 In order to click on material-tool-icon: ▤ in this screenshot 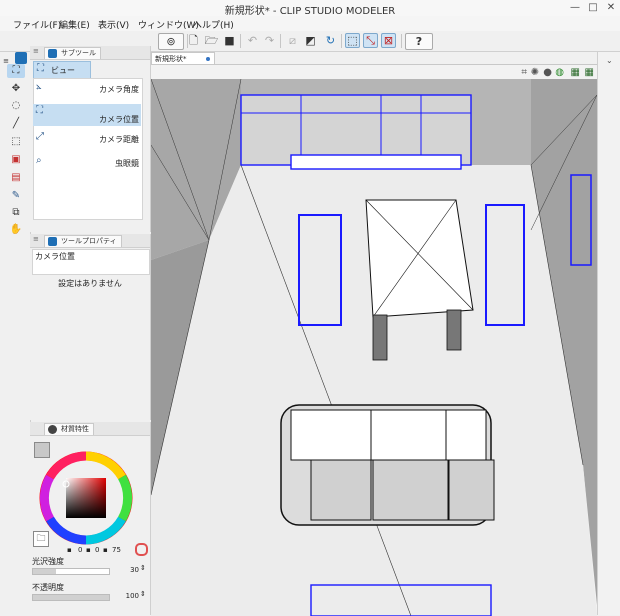, I will do `click(16, 178)`.